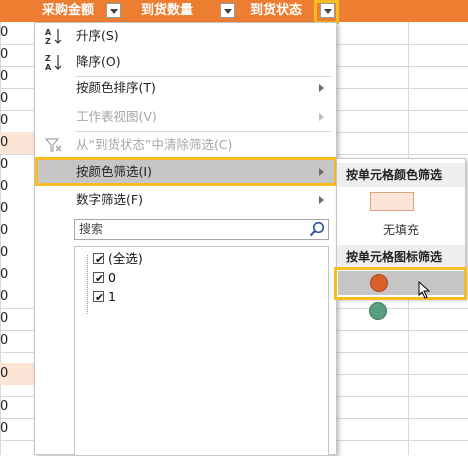 The image size is (468, 456). What do you see at coordinates (153, 259) in the screenshot?
I see `list-item-select-all: ✔ (全选)` at bounding box center [153, 259].